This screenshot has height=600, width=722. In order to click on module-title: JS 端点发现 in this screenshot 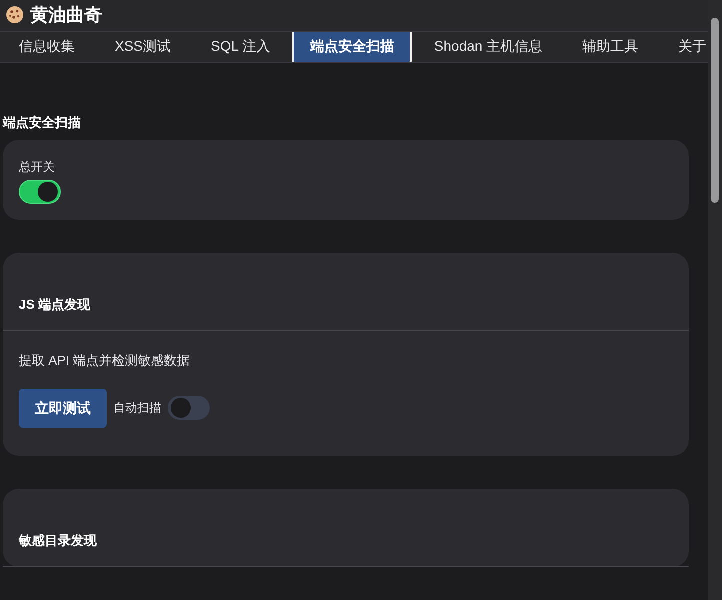, I will do `click(55, 304)`.